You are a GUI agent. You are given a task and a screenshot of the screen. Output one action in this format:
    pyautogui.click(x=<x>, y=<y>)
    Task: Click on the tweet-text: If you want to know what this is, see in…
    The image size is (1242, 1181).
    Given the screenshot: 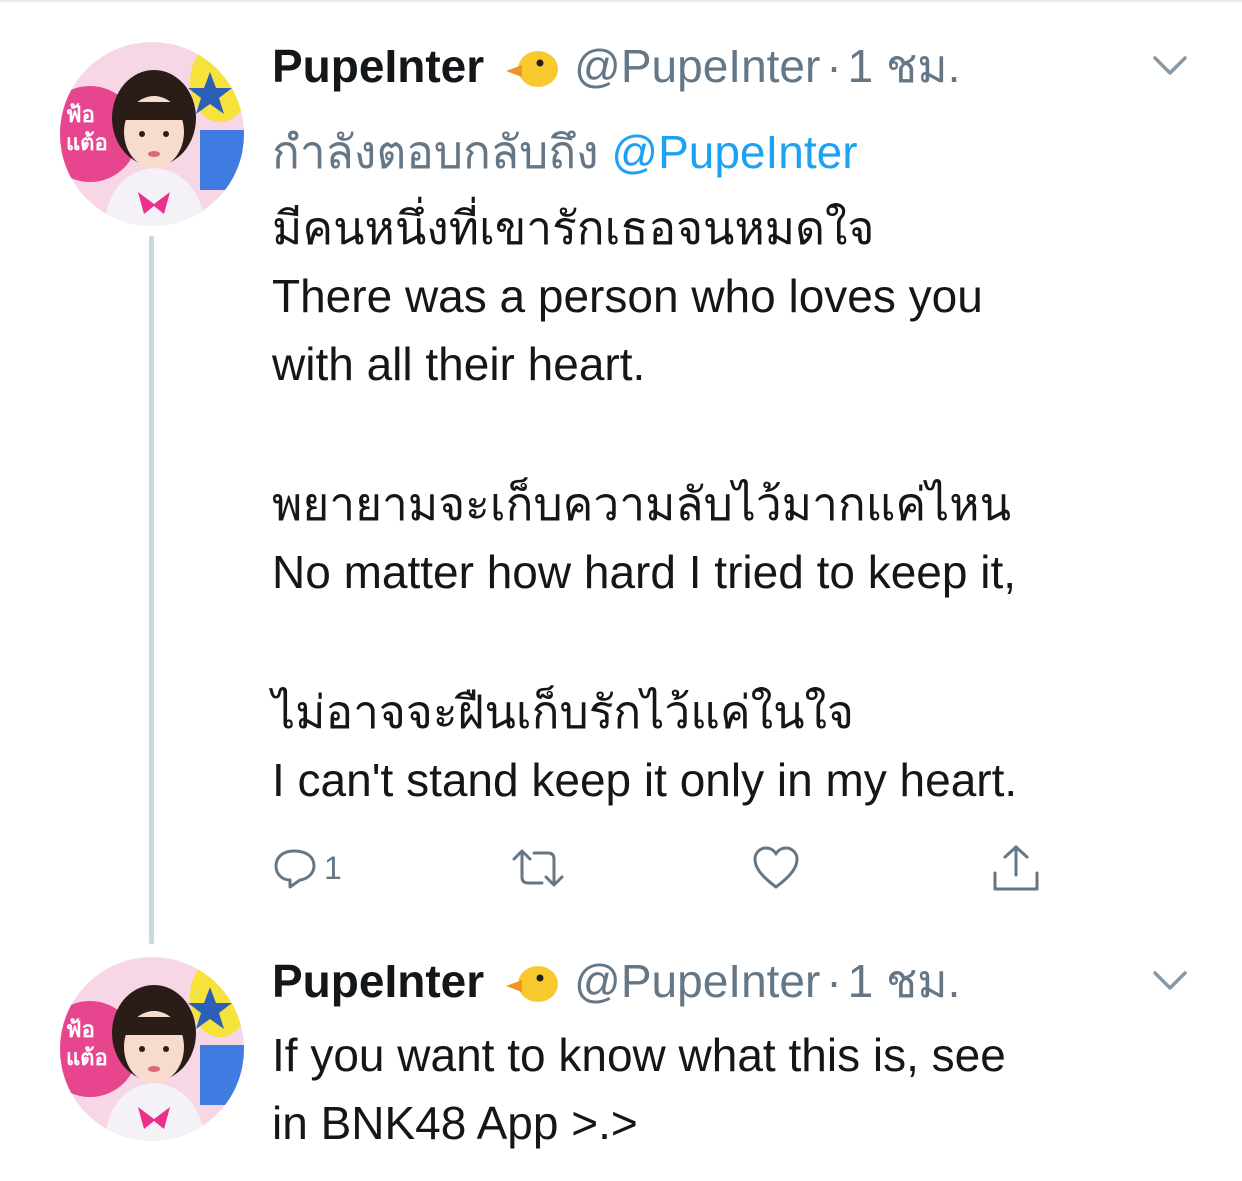 What is the action you would take?
    pyautogui.click(x=737, y=1089)
    